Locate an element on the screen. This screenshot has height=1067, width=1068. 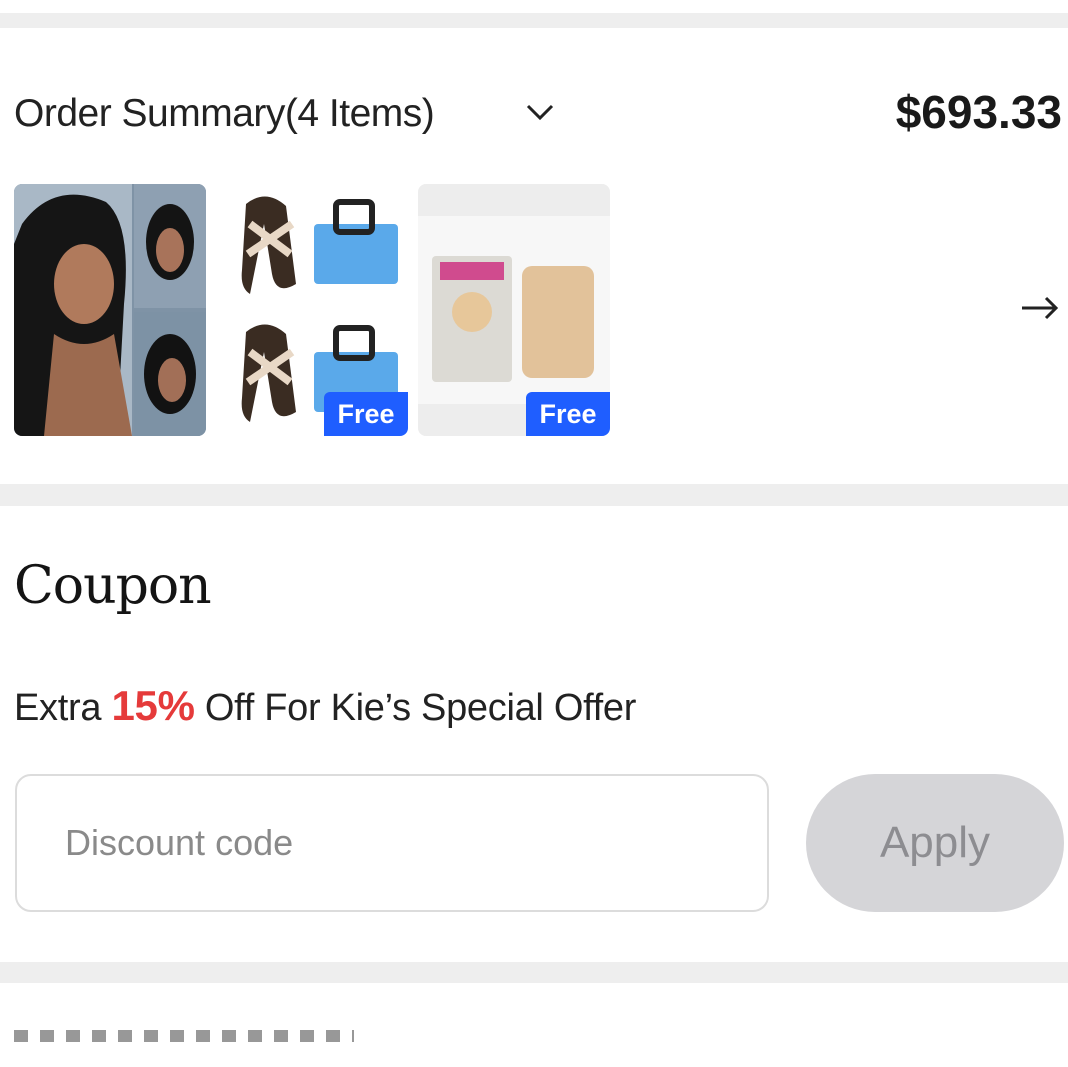
order-item-thumbnail is located at coordinates (110, 310).